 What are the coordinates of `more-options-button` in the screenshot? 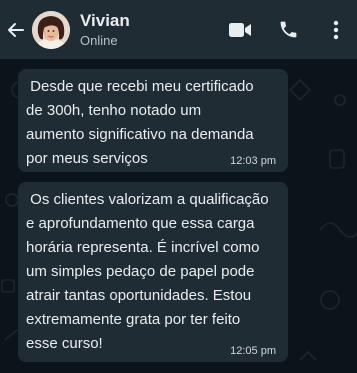 It's located at (336, 30).